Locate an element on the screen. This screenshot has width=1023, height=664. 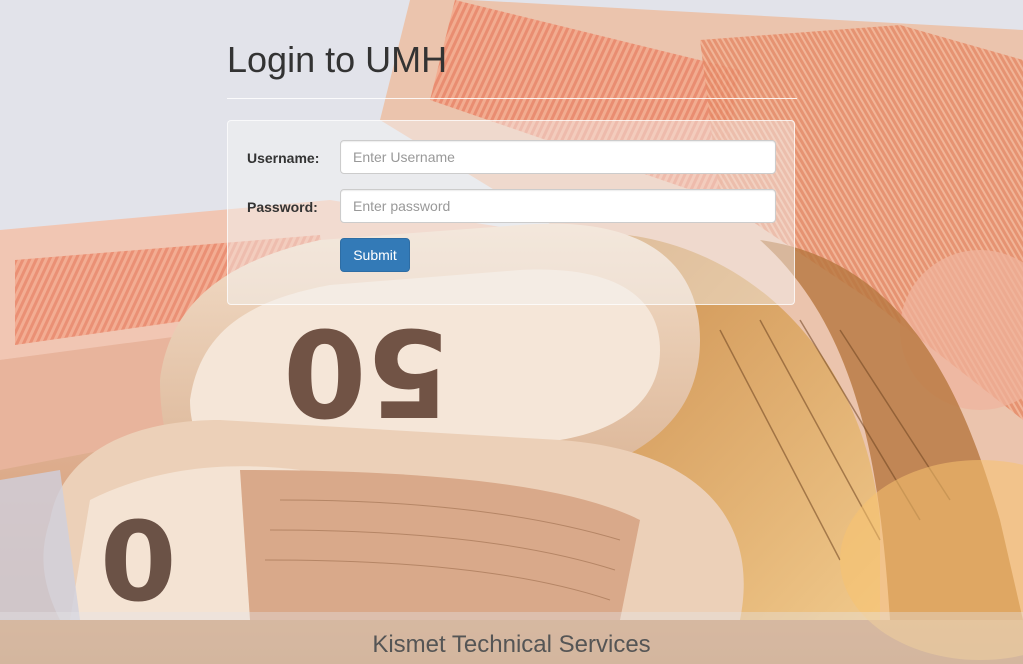
password-label: Password: is located at coordinates (282, 207).